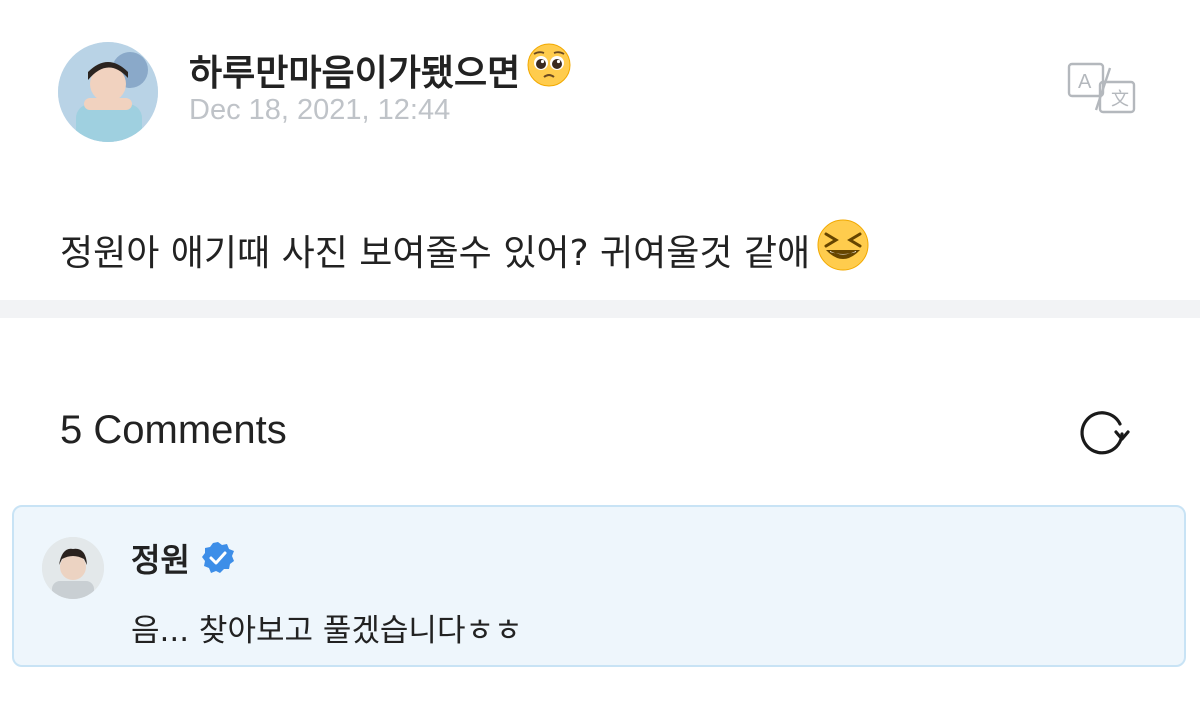 This screenshot has height=702, width=1200. I want to click on author-avatar, so click(108, 92).